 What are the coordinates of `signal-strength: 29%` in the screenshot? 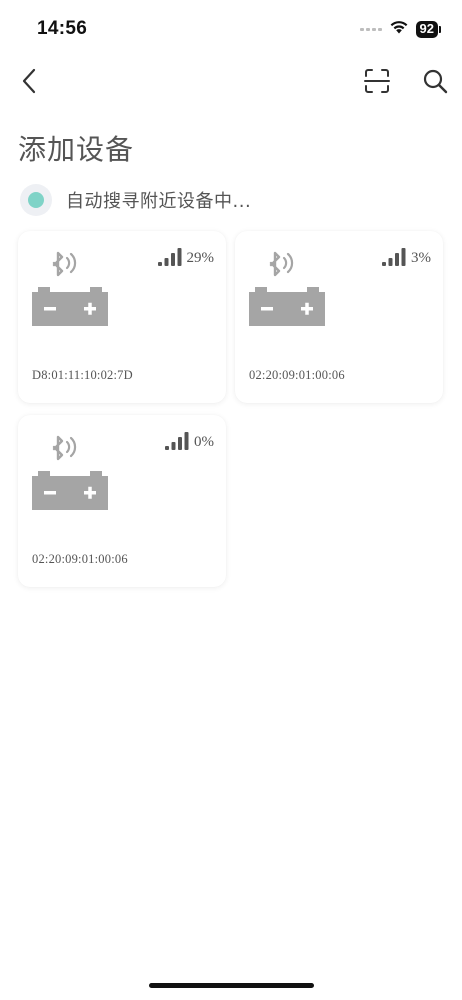 It's located at (186, 257).